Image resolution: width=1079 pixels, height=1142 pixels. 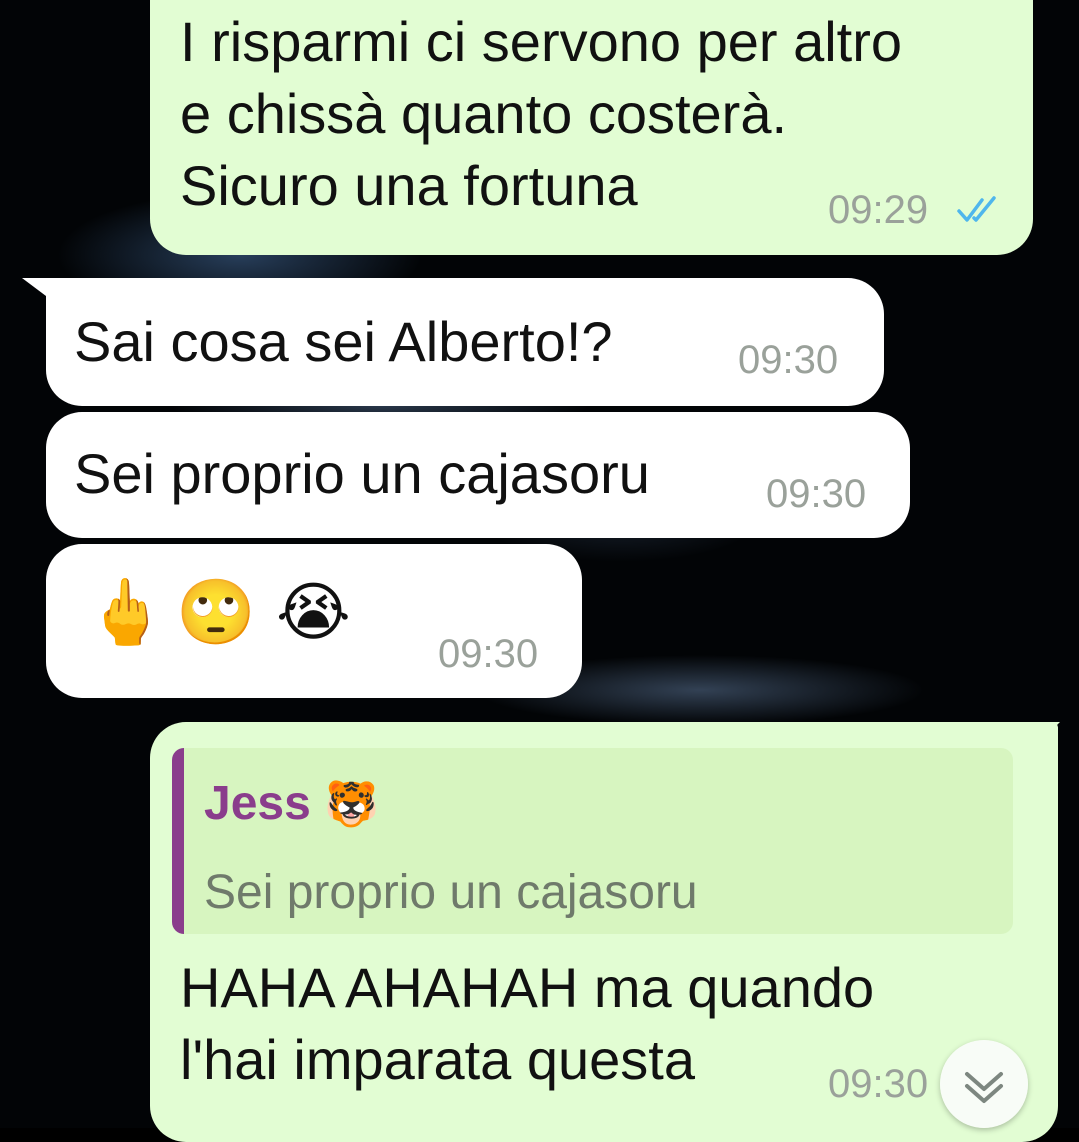 I want to click on quoted-reply: Jess 🐯 Sei proprio un cajasoru, so click(x=592, y=841).